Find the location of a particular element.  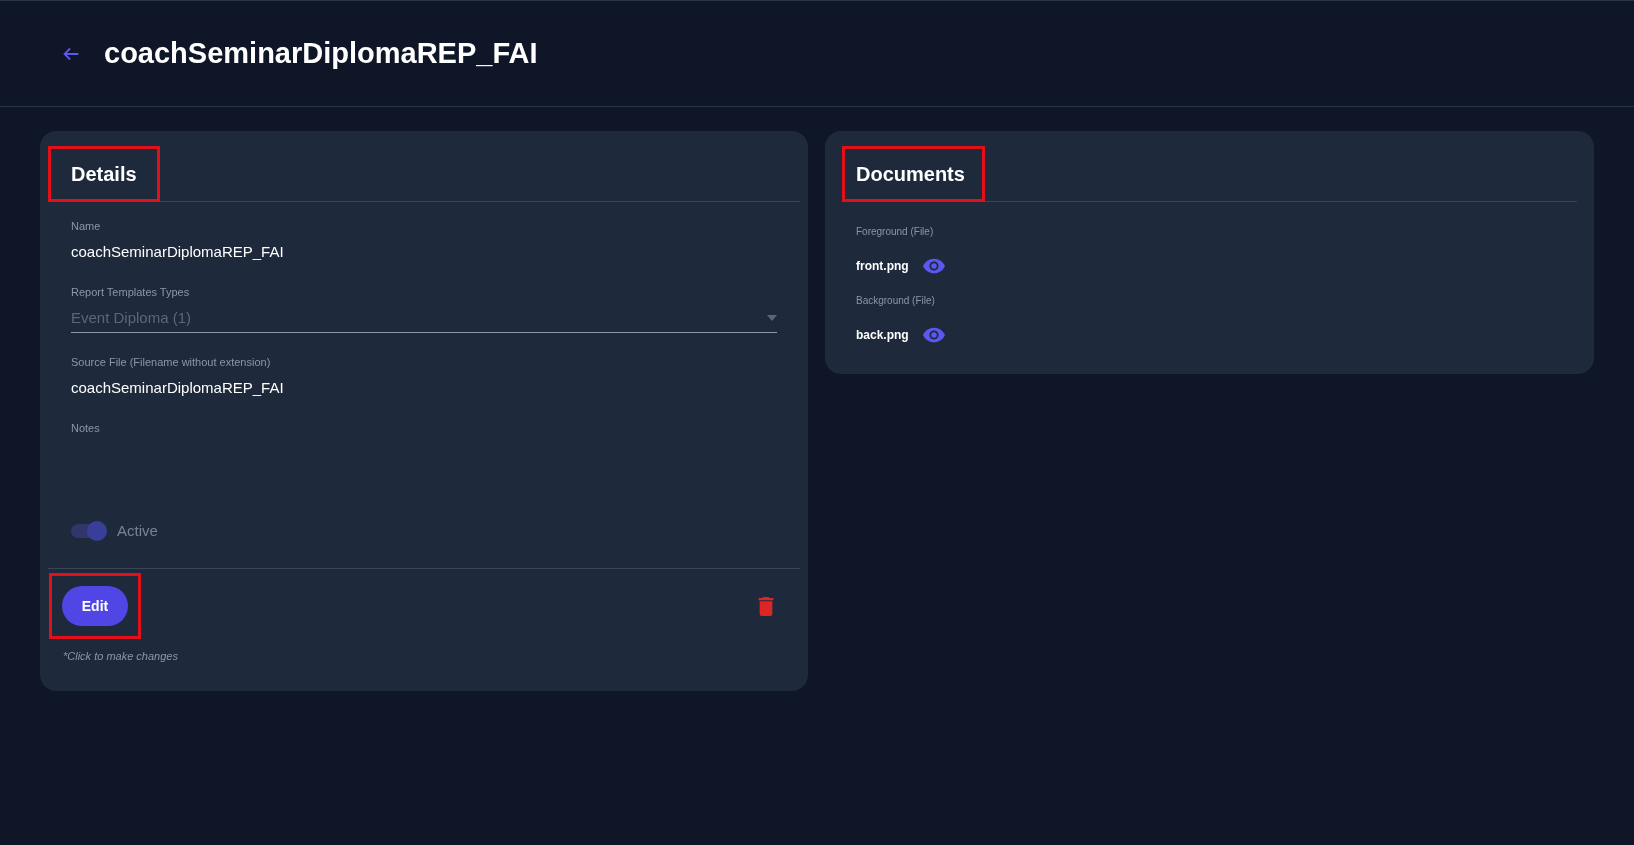

file-name: front.png is located at coordinates (882, 266).